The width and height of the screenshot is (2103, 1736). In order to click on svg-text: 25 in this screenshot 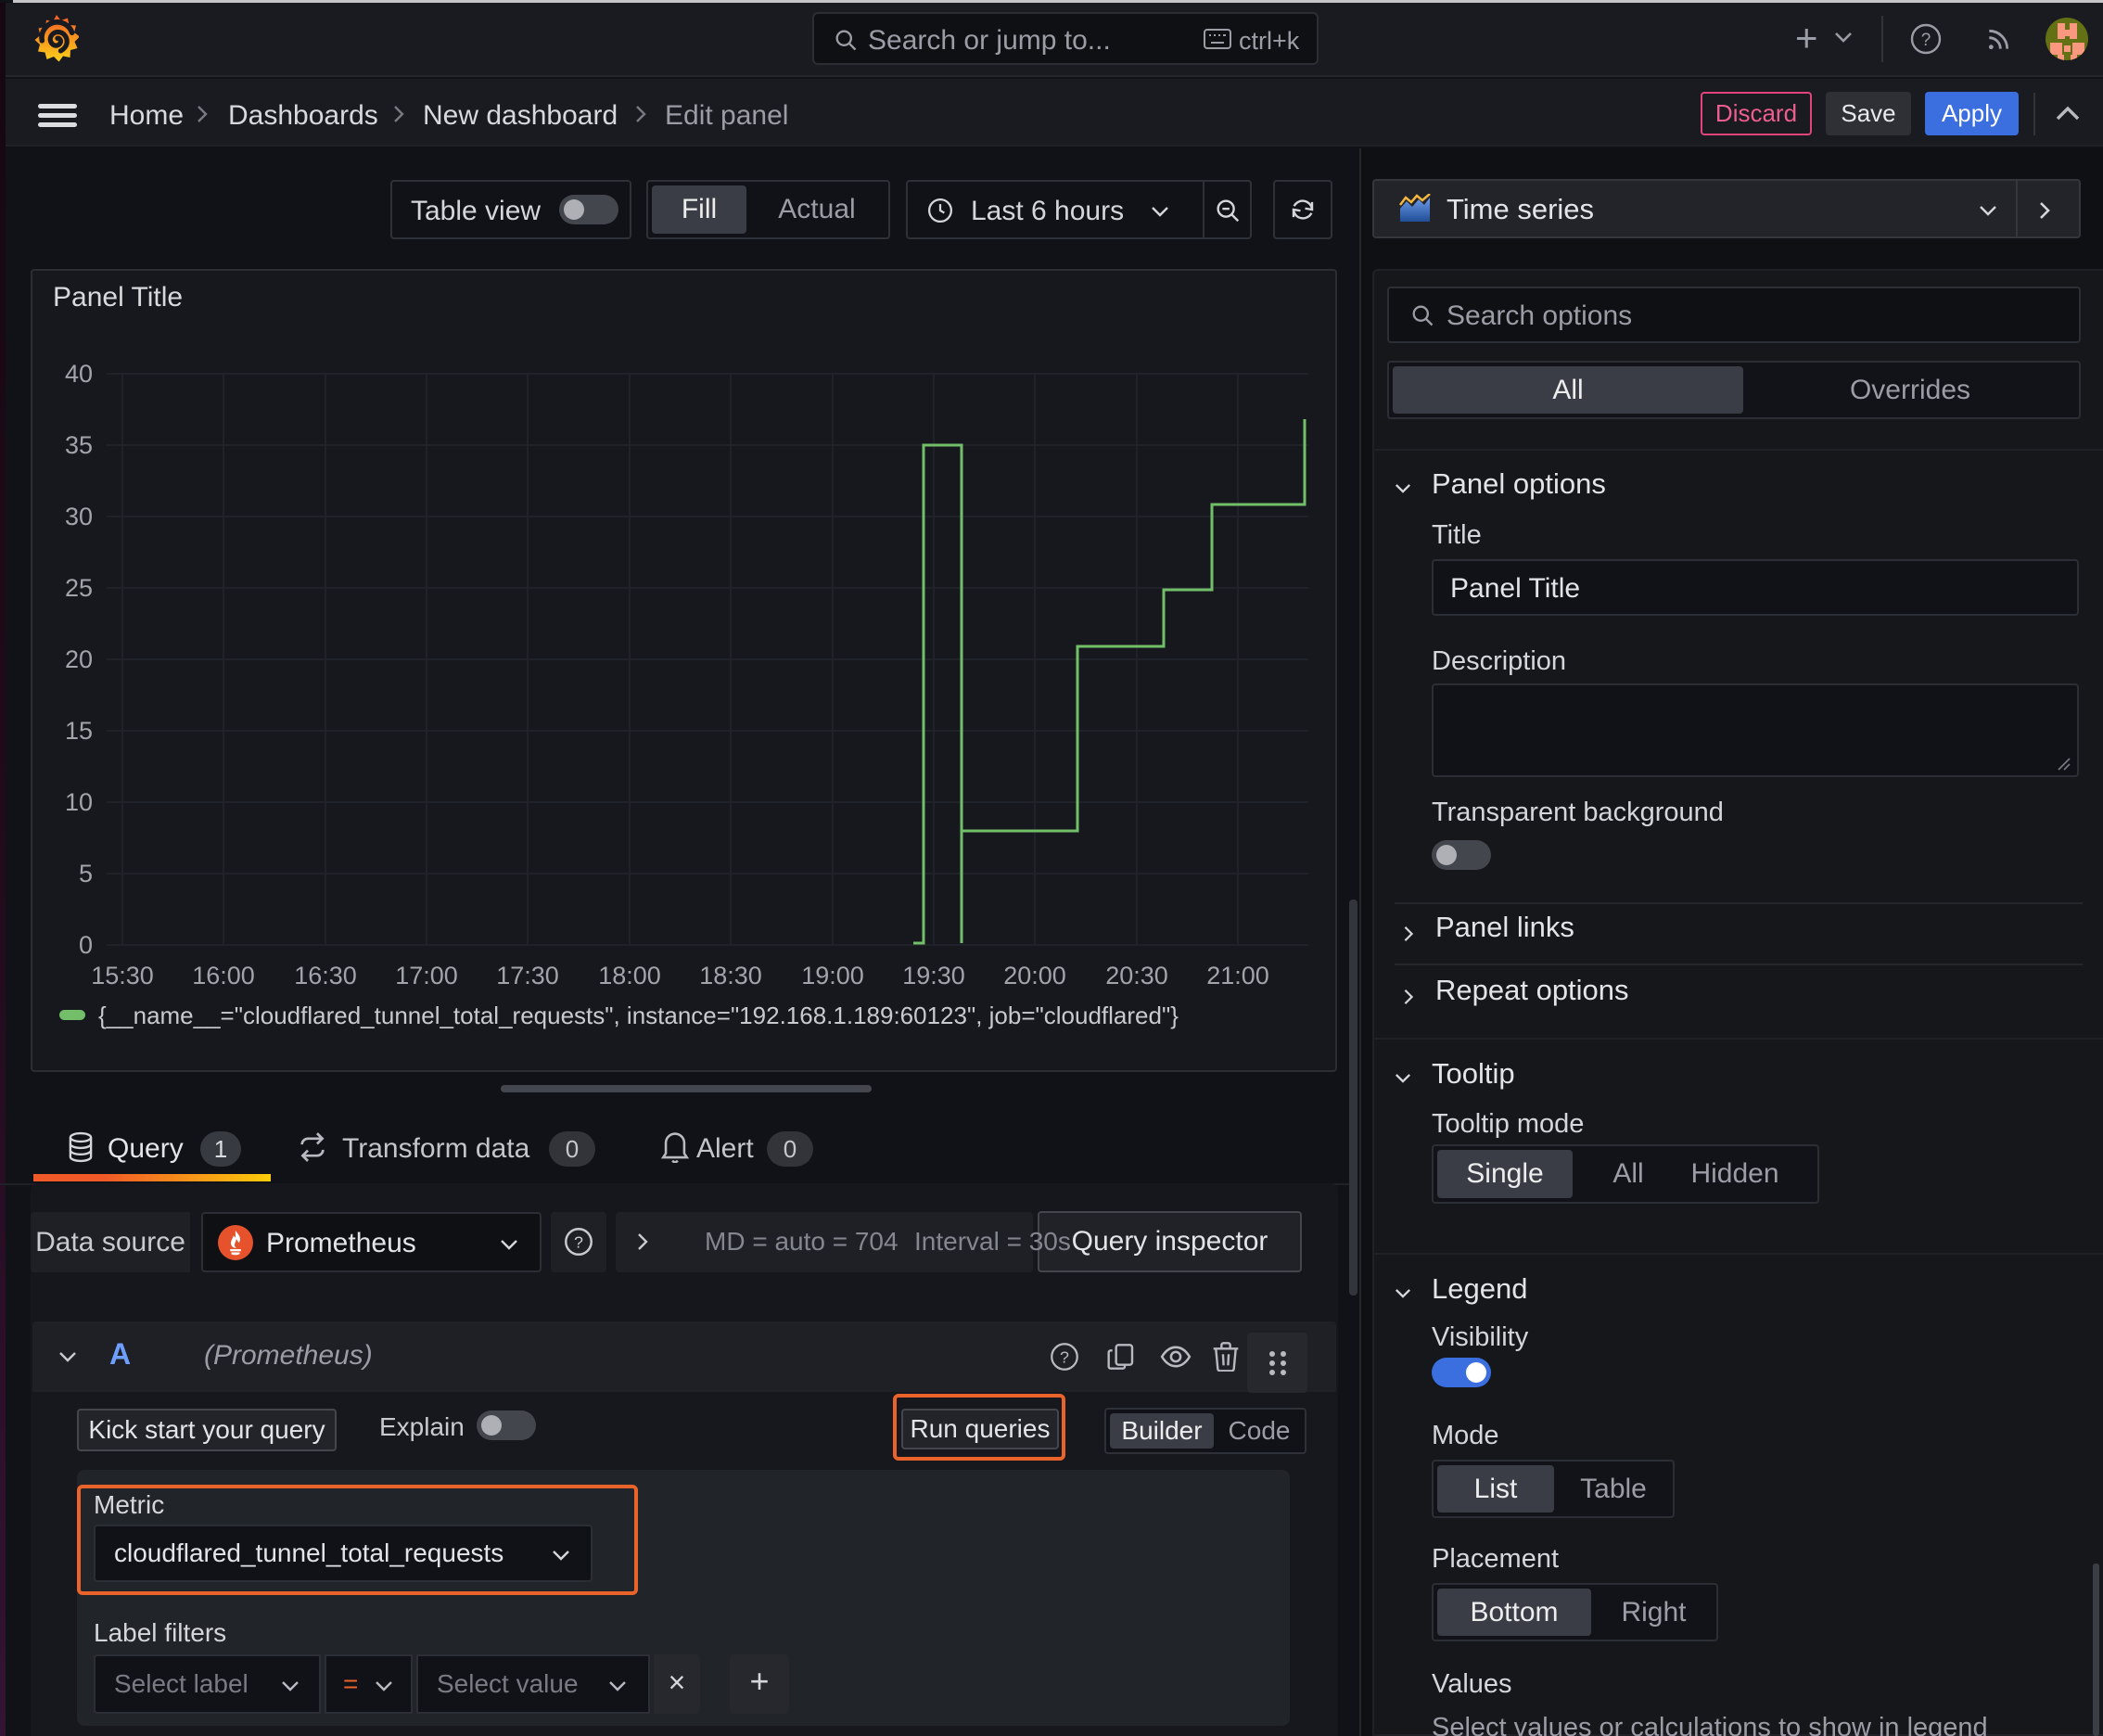, I will do `click(79, 588)`.